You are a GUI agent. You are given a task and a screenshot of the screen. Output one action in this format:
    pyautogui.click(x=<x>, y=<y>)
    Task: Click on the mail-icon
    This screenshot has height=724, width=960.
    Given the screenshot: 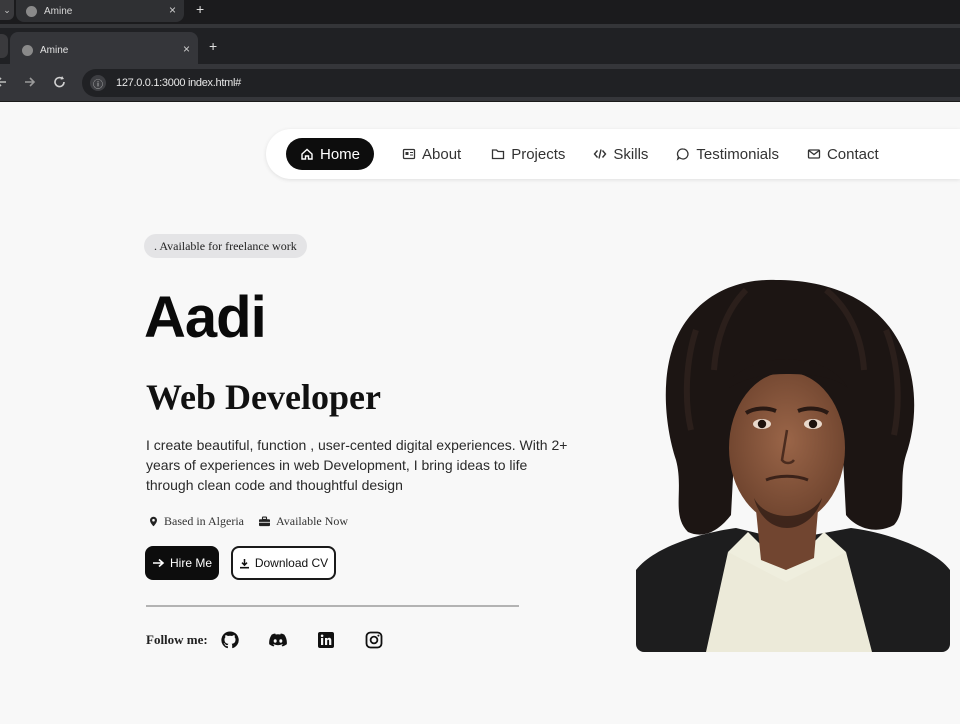 What is the action you would take?
    pyautogui.click(x=814, y=154)
    